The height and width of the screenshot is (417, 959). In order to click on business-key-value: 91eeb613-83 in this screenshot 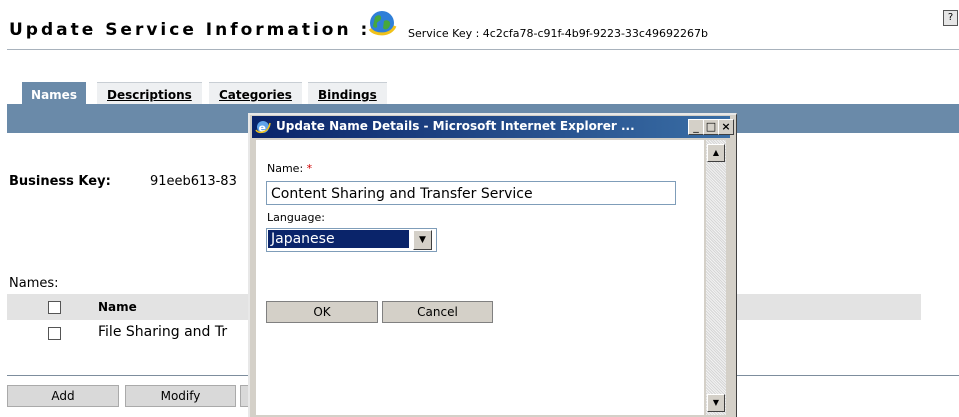, I will do `click(193, 181)`.